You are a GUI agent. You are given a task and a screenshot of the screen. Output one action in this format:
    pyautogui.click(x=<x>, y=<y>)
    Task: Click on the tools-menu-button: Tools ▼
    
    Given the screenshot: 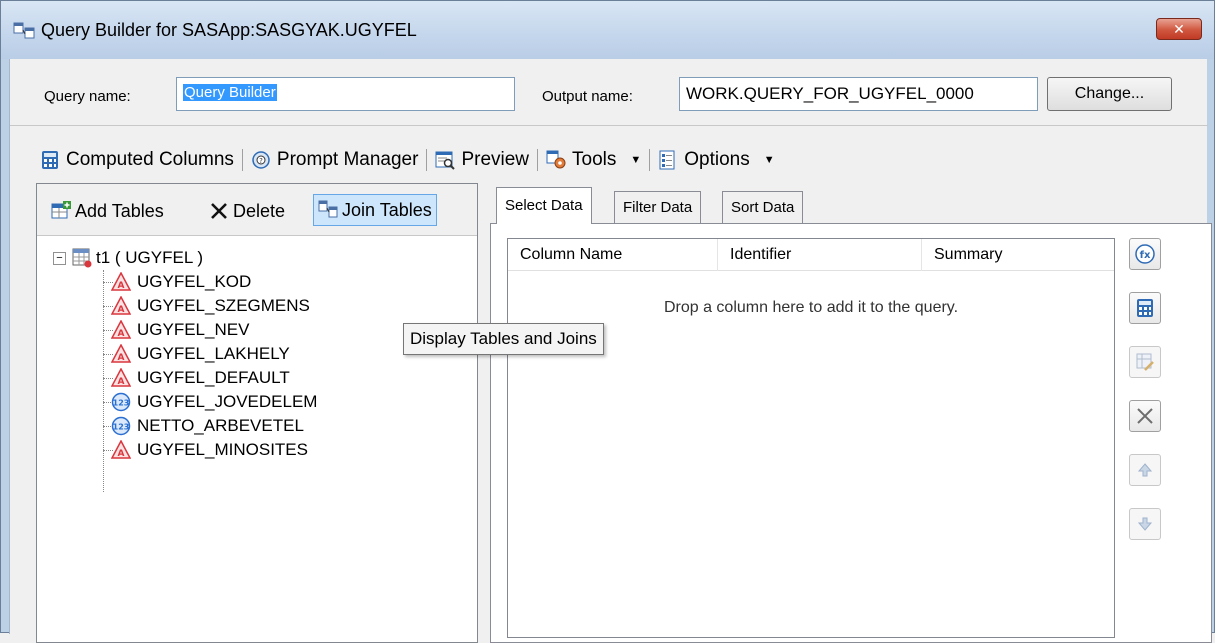 What is the action you would take?
    pyautogui.click(x=593, y=160)
    